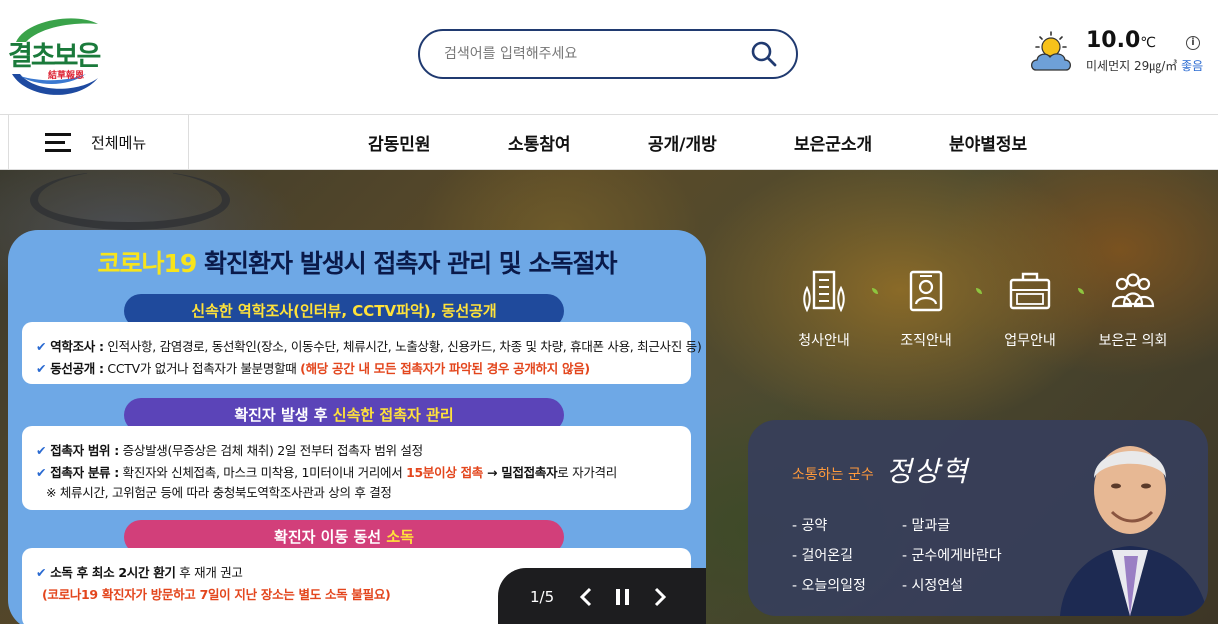  I want to click on link-label: 군수에게바란다, so click(956, 556).